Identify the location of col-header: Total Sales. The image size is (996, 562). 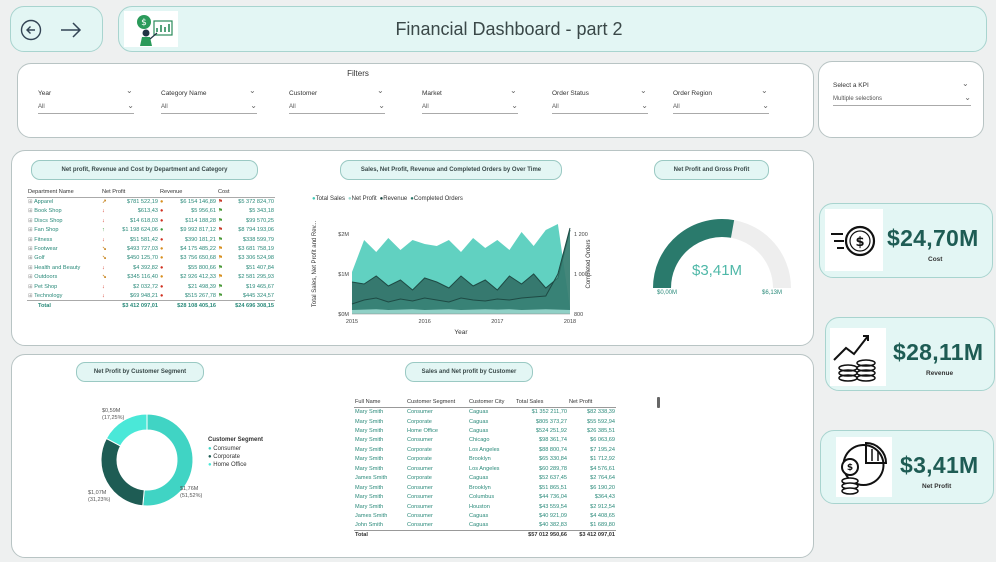
(541, 403).